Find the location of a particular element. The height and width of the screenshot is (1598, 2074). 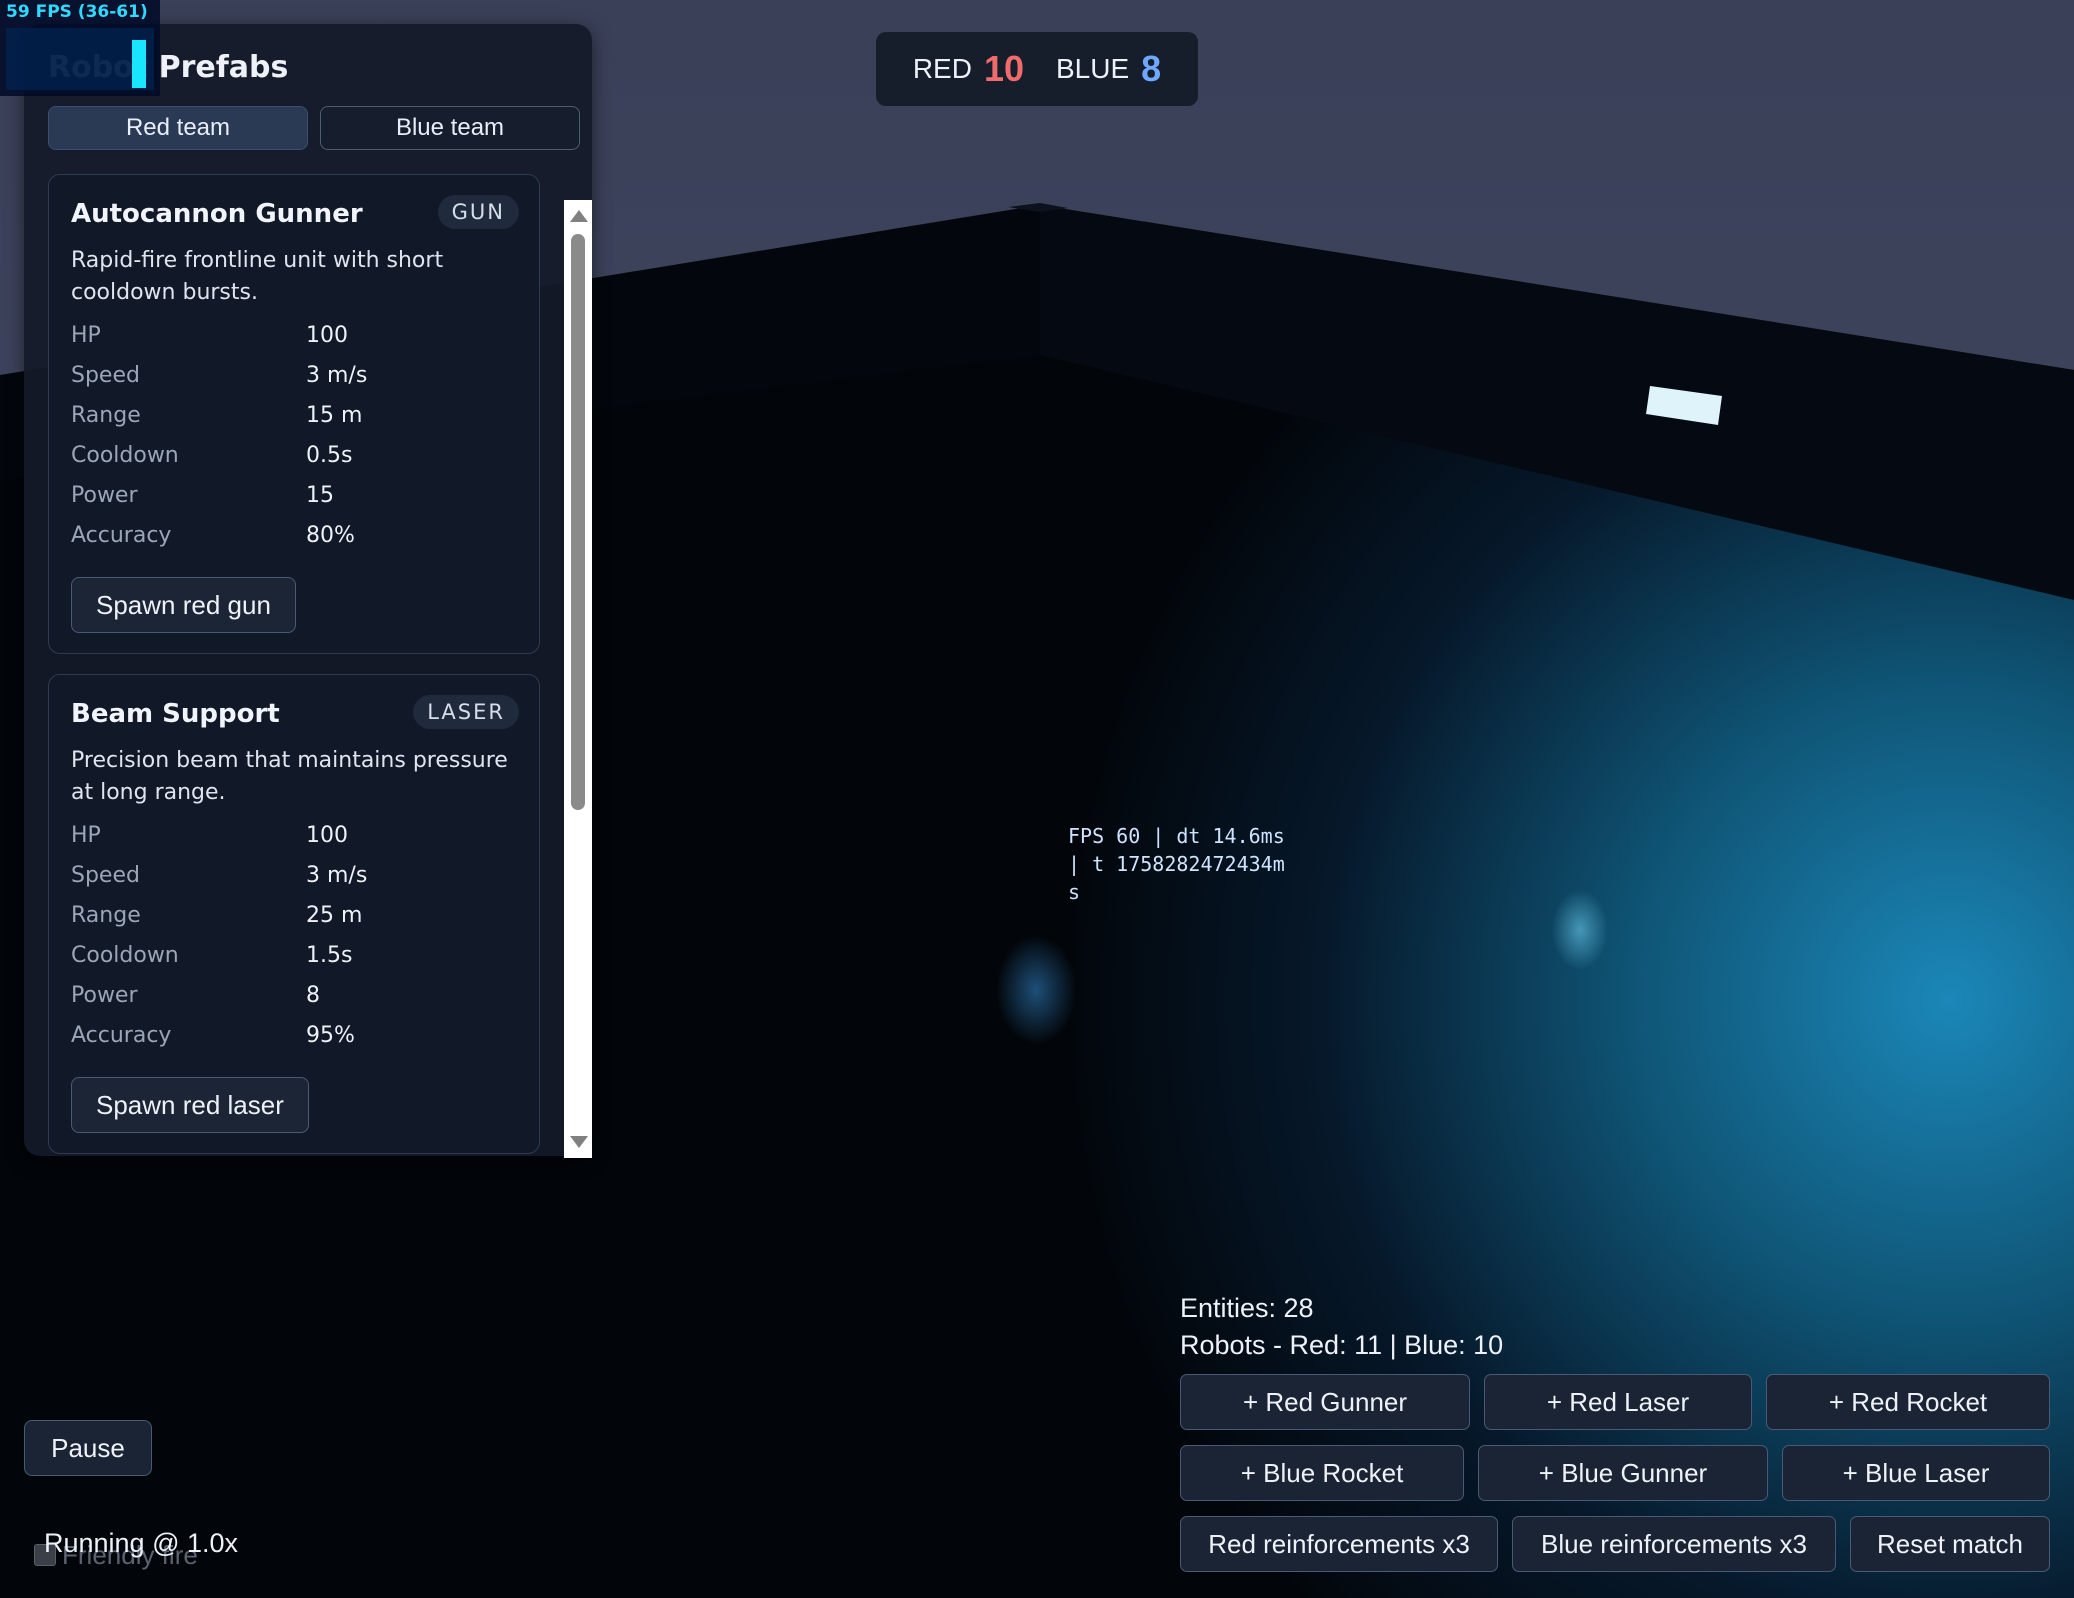

stat-value: 25 m is located at coordinates (334, 915).